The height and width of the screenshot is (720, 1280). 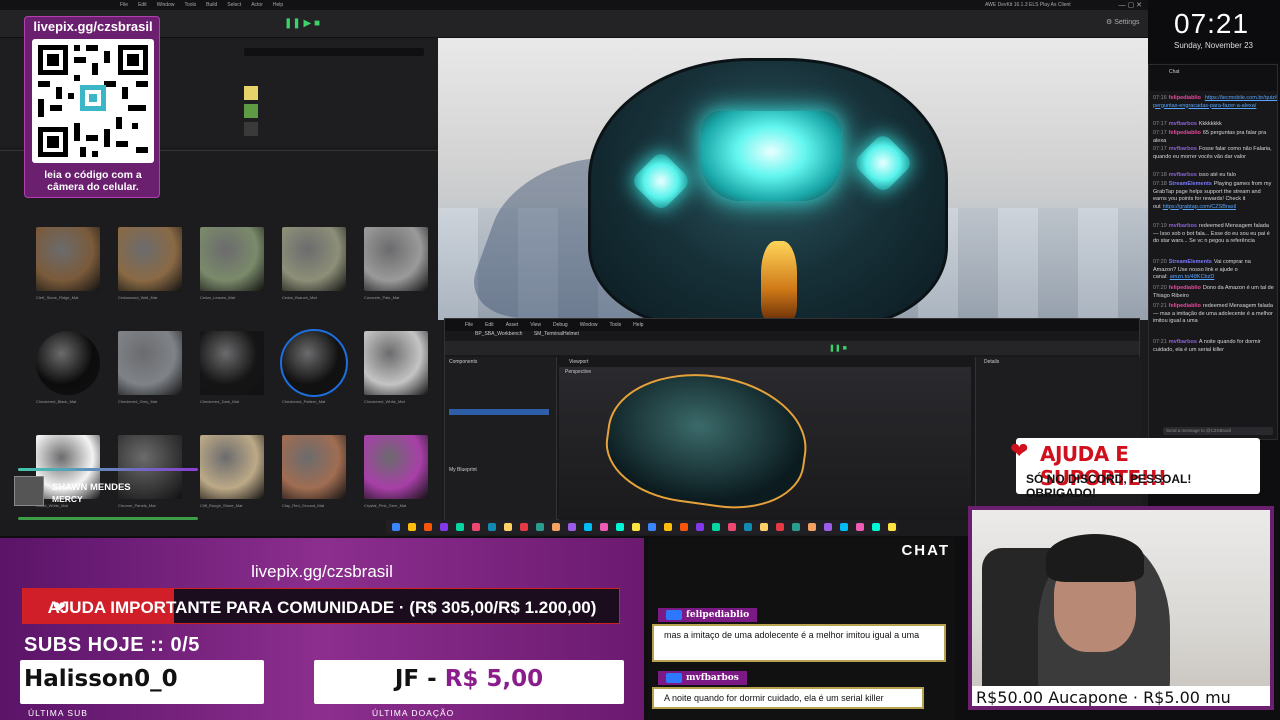 What do you see at coordinates (498, 334) in the screenshot?
I see `tab-bp-workbench: BP_SBA_Workbench` at bounding box center [498, 334].